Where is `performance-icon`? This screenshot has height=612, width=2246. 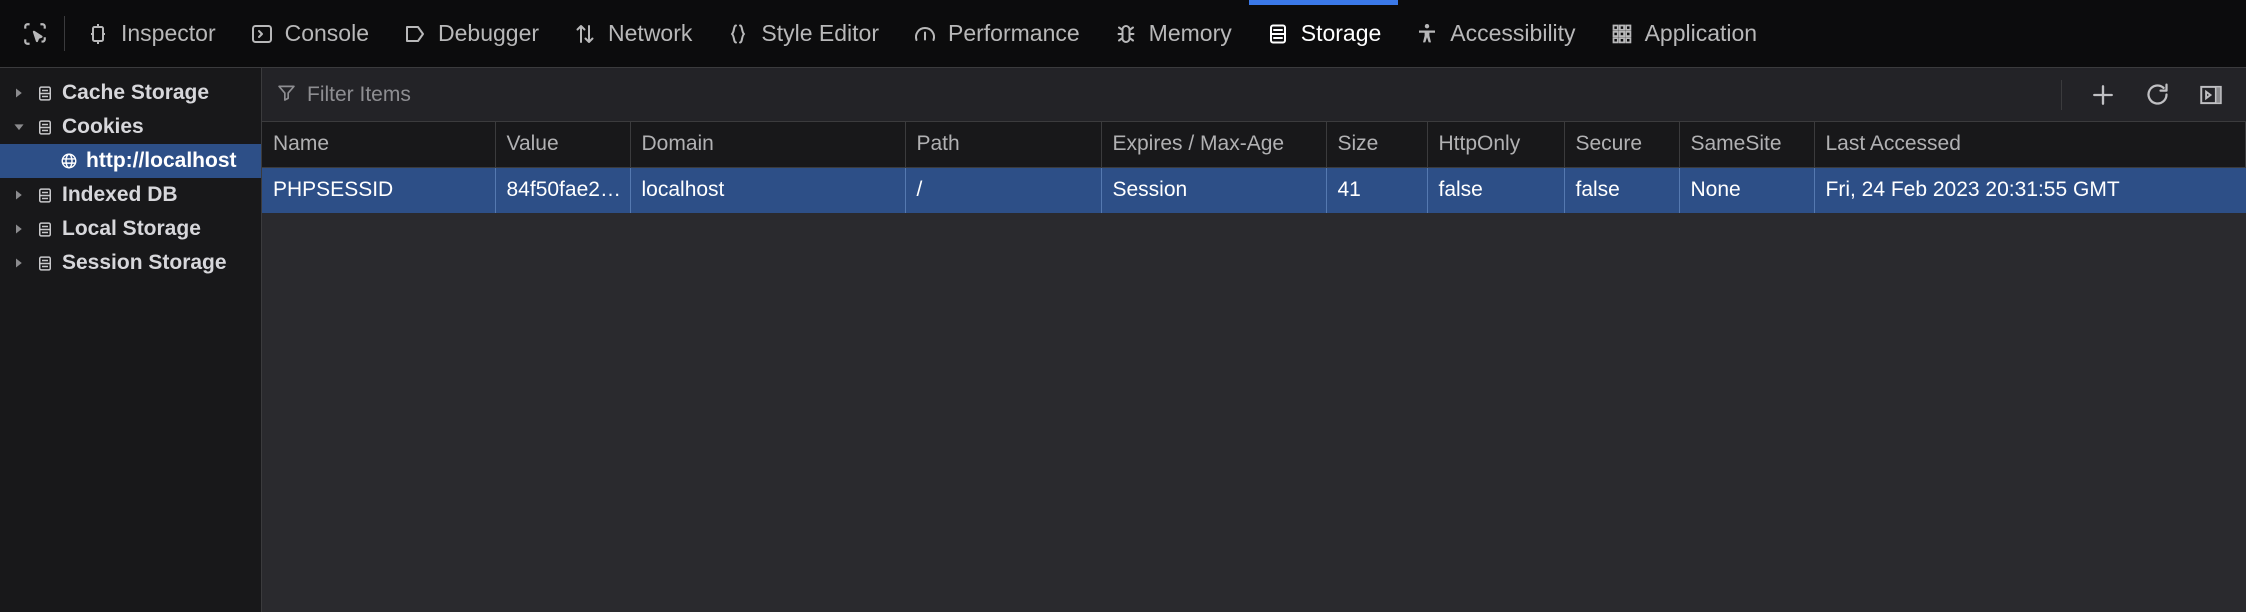
performance-icon is located at coordinates (925, 34).